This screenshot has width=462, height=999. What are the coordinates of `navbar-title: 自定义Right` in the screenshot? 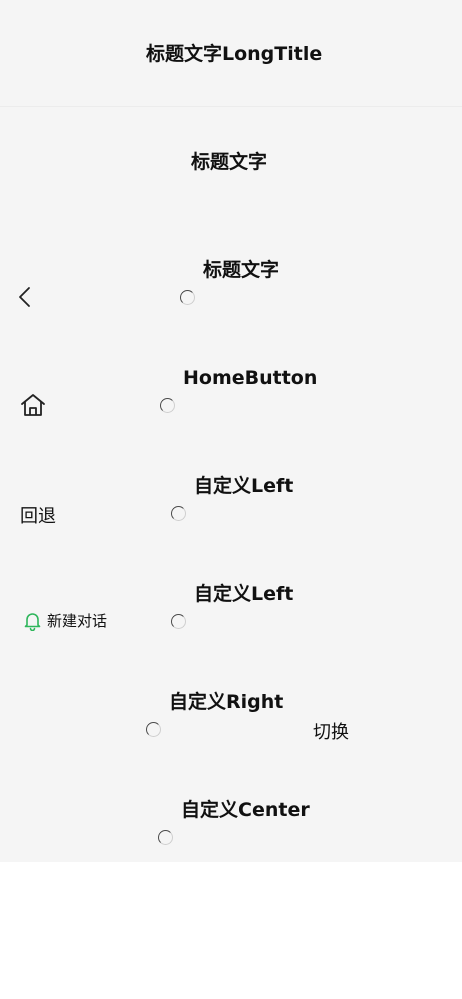 It's located at (226, 702).